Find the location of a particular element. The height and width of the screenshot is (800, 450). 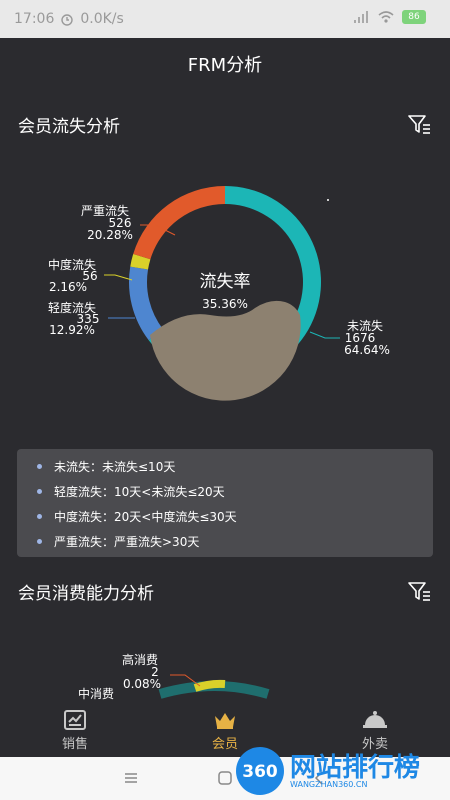

battery-icon: 86 is located at coordinates (414, 17).